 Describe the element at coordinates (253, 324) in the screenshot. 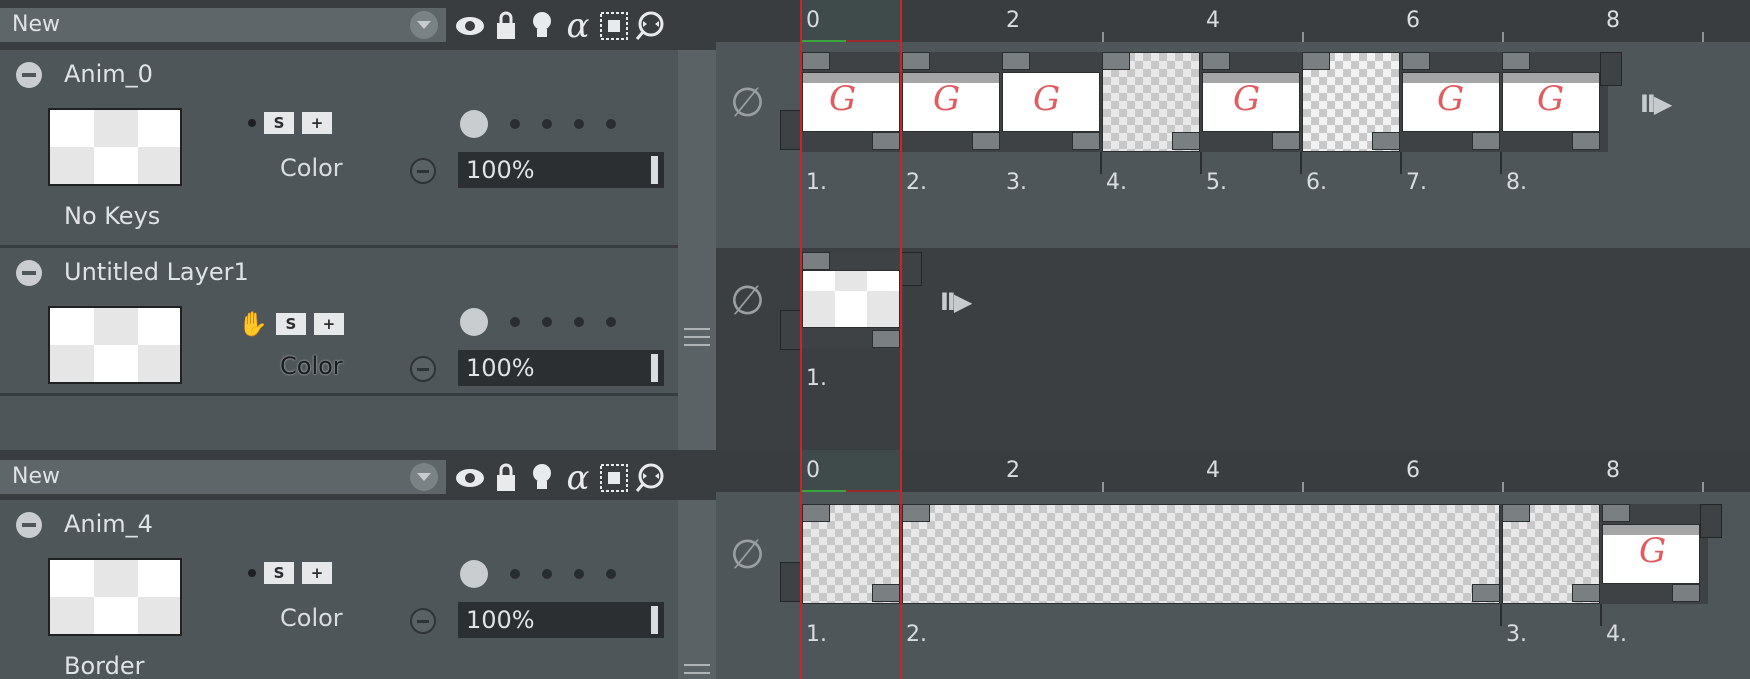

I see `hand-icon: ✋` at that location.